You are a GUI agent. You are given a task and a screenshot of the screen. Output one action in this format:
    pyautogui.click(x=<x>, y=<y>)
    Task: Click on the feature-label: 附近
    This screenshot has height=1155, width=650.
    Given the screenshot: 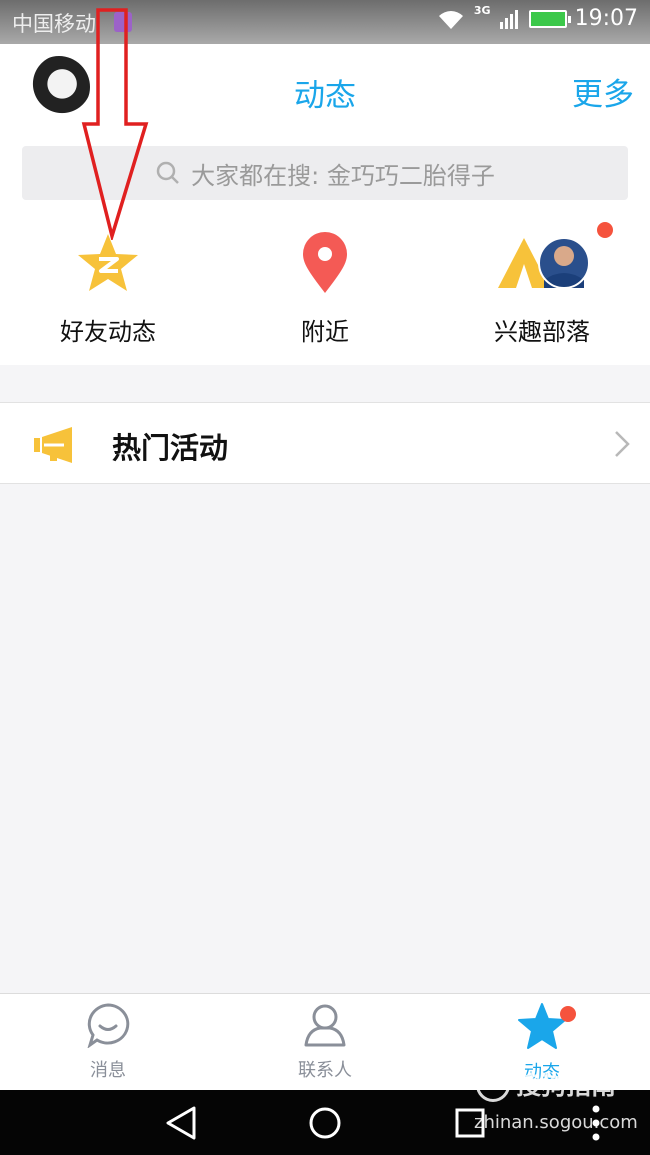 What is the action you would take?
    pyautogui.click(x=325, y=332)
    